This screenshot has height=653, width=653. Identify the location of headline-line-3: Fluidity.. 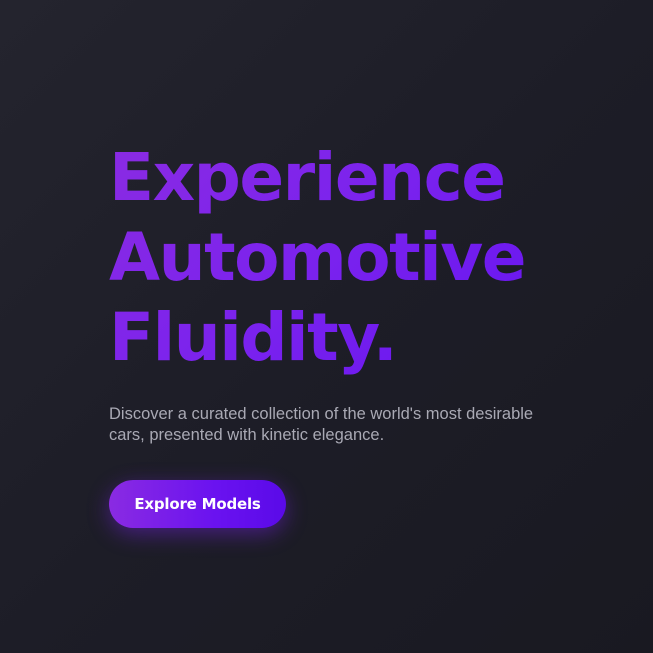
(253, 337).